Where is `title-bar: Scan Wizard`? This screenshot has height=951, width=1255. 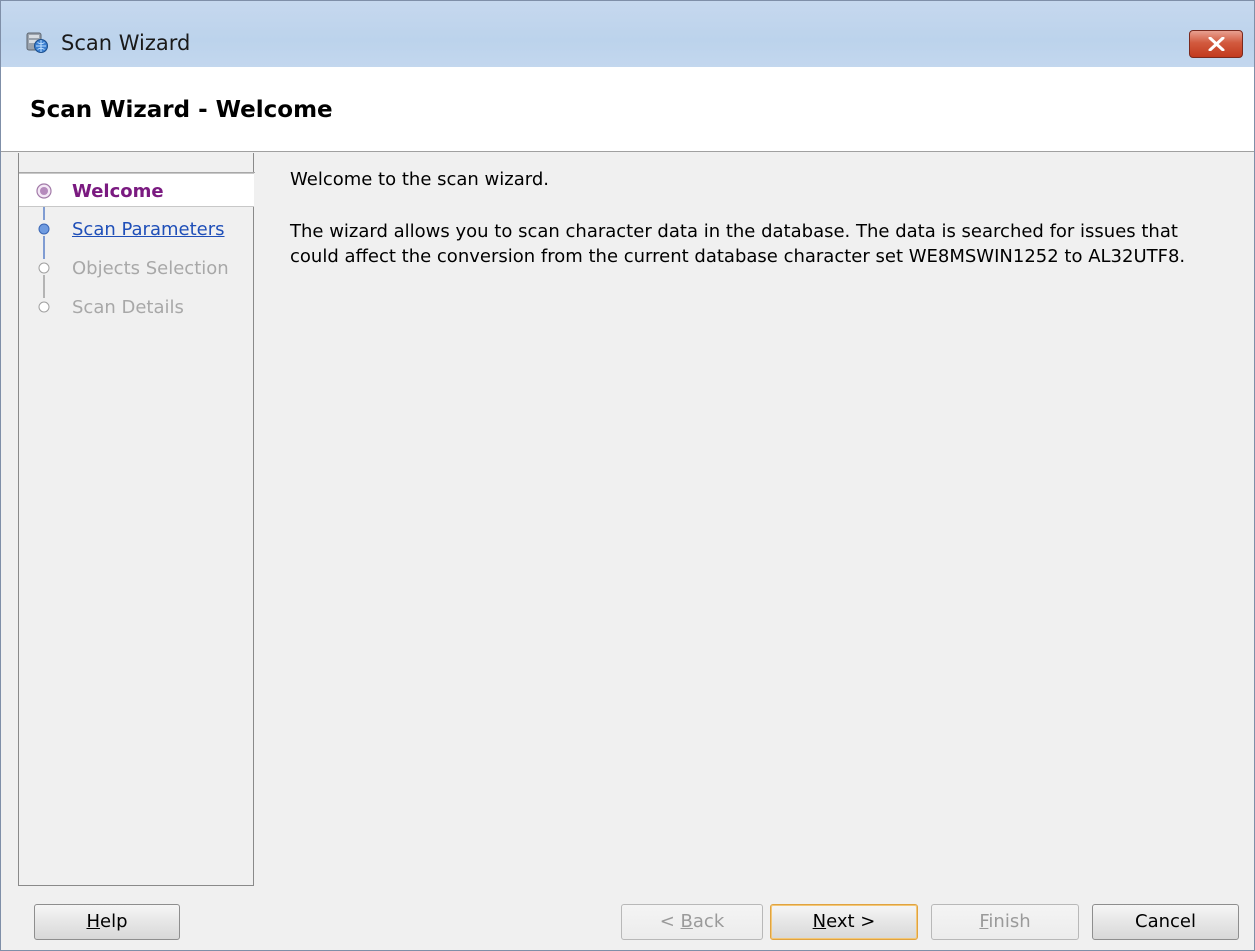
title-bar: Scan Wizard is located at coordinates (627, 34).